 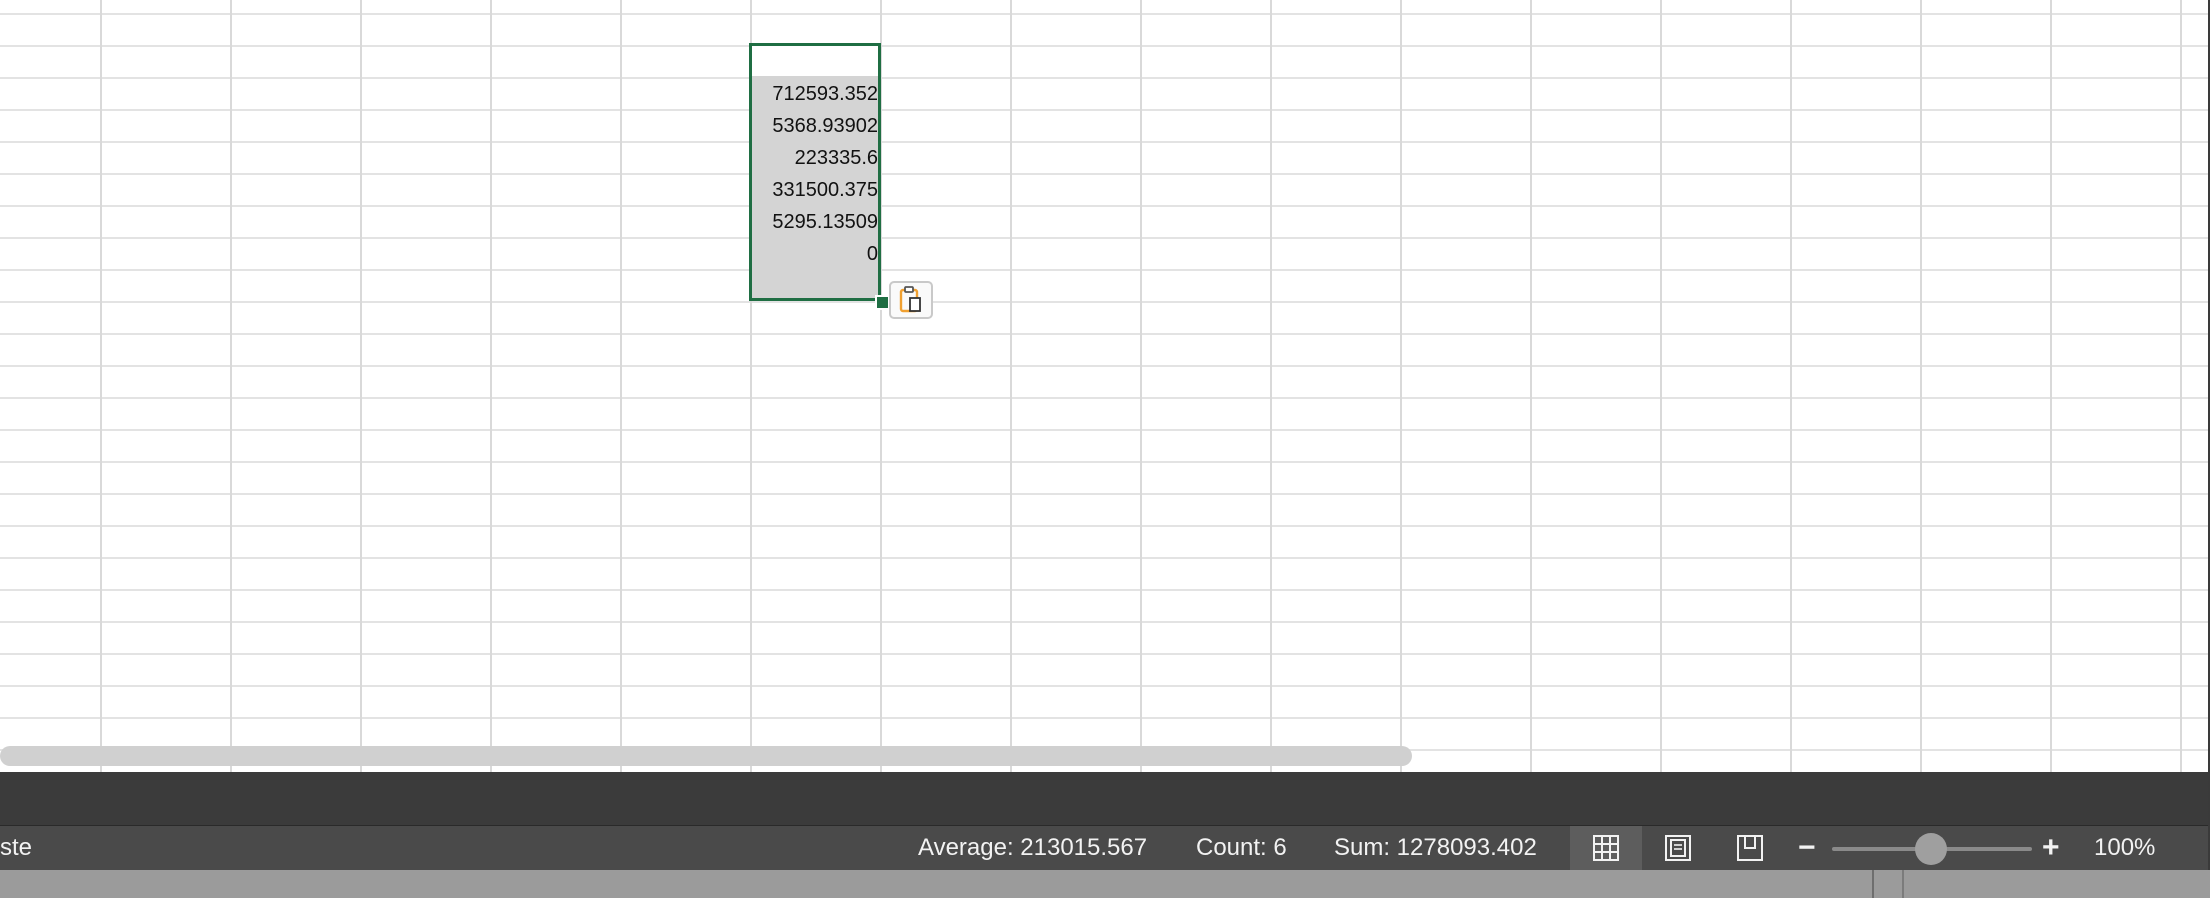 I want to click on selection-border, so click(x=815, y=172).